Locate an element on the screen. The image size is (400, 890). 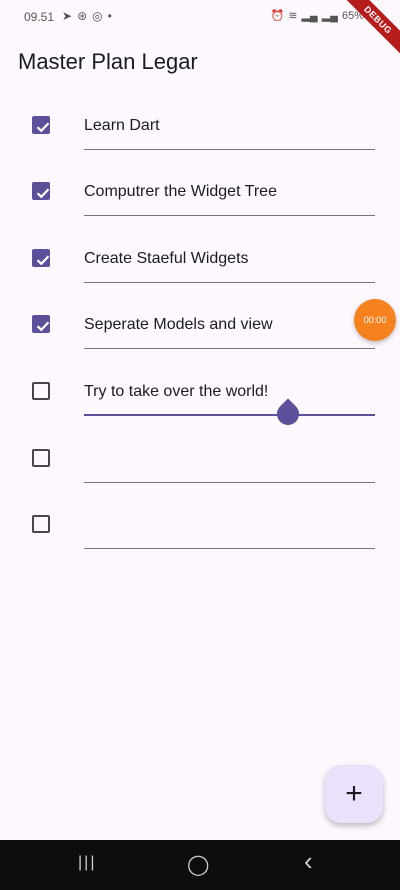
task-text-field: Create Staeful Widgets is located at coordinates (166, 259).